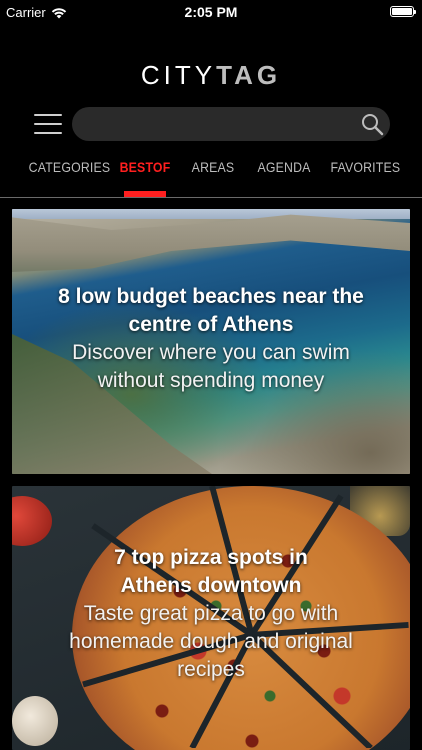  I want to click on search-input, so click(218, 125).